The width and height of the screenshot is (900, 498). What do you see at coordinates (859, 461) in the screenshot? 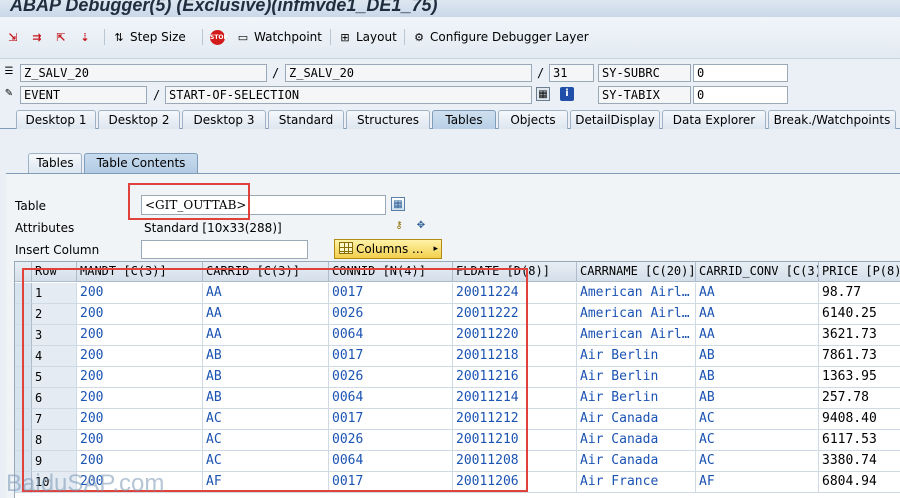
I see `cell-price: 3380.74` at bounding box center [859, 461].